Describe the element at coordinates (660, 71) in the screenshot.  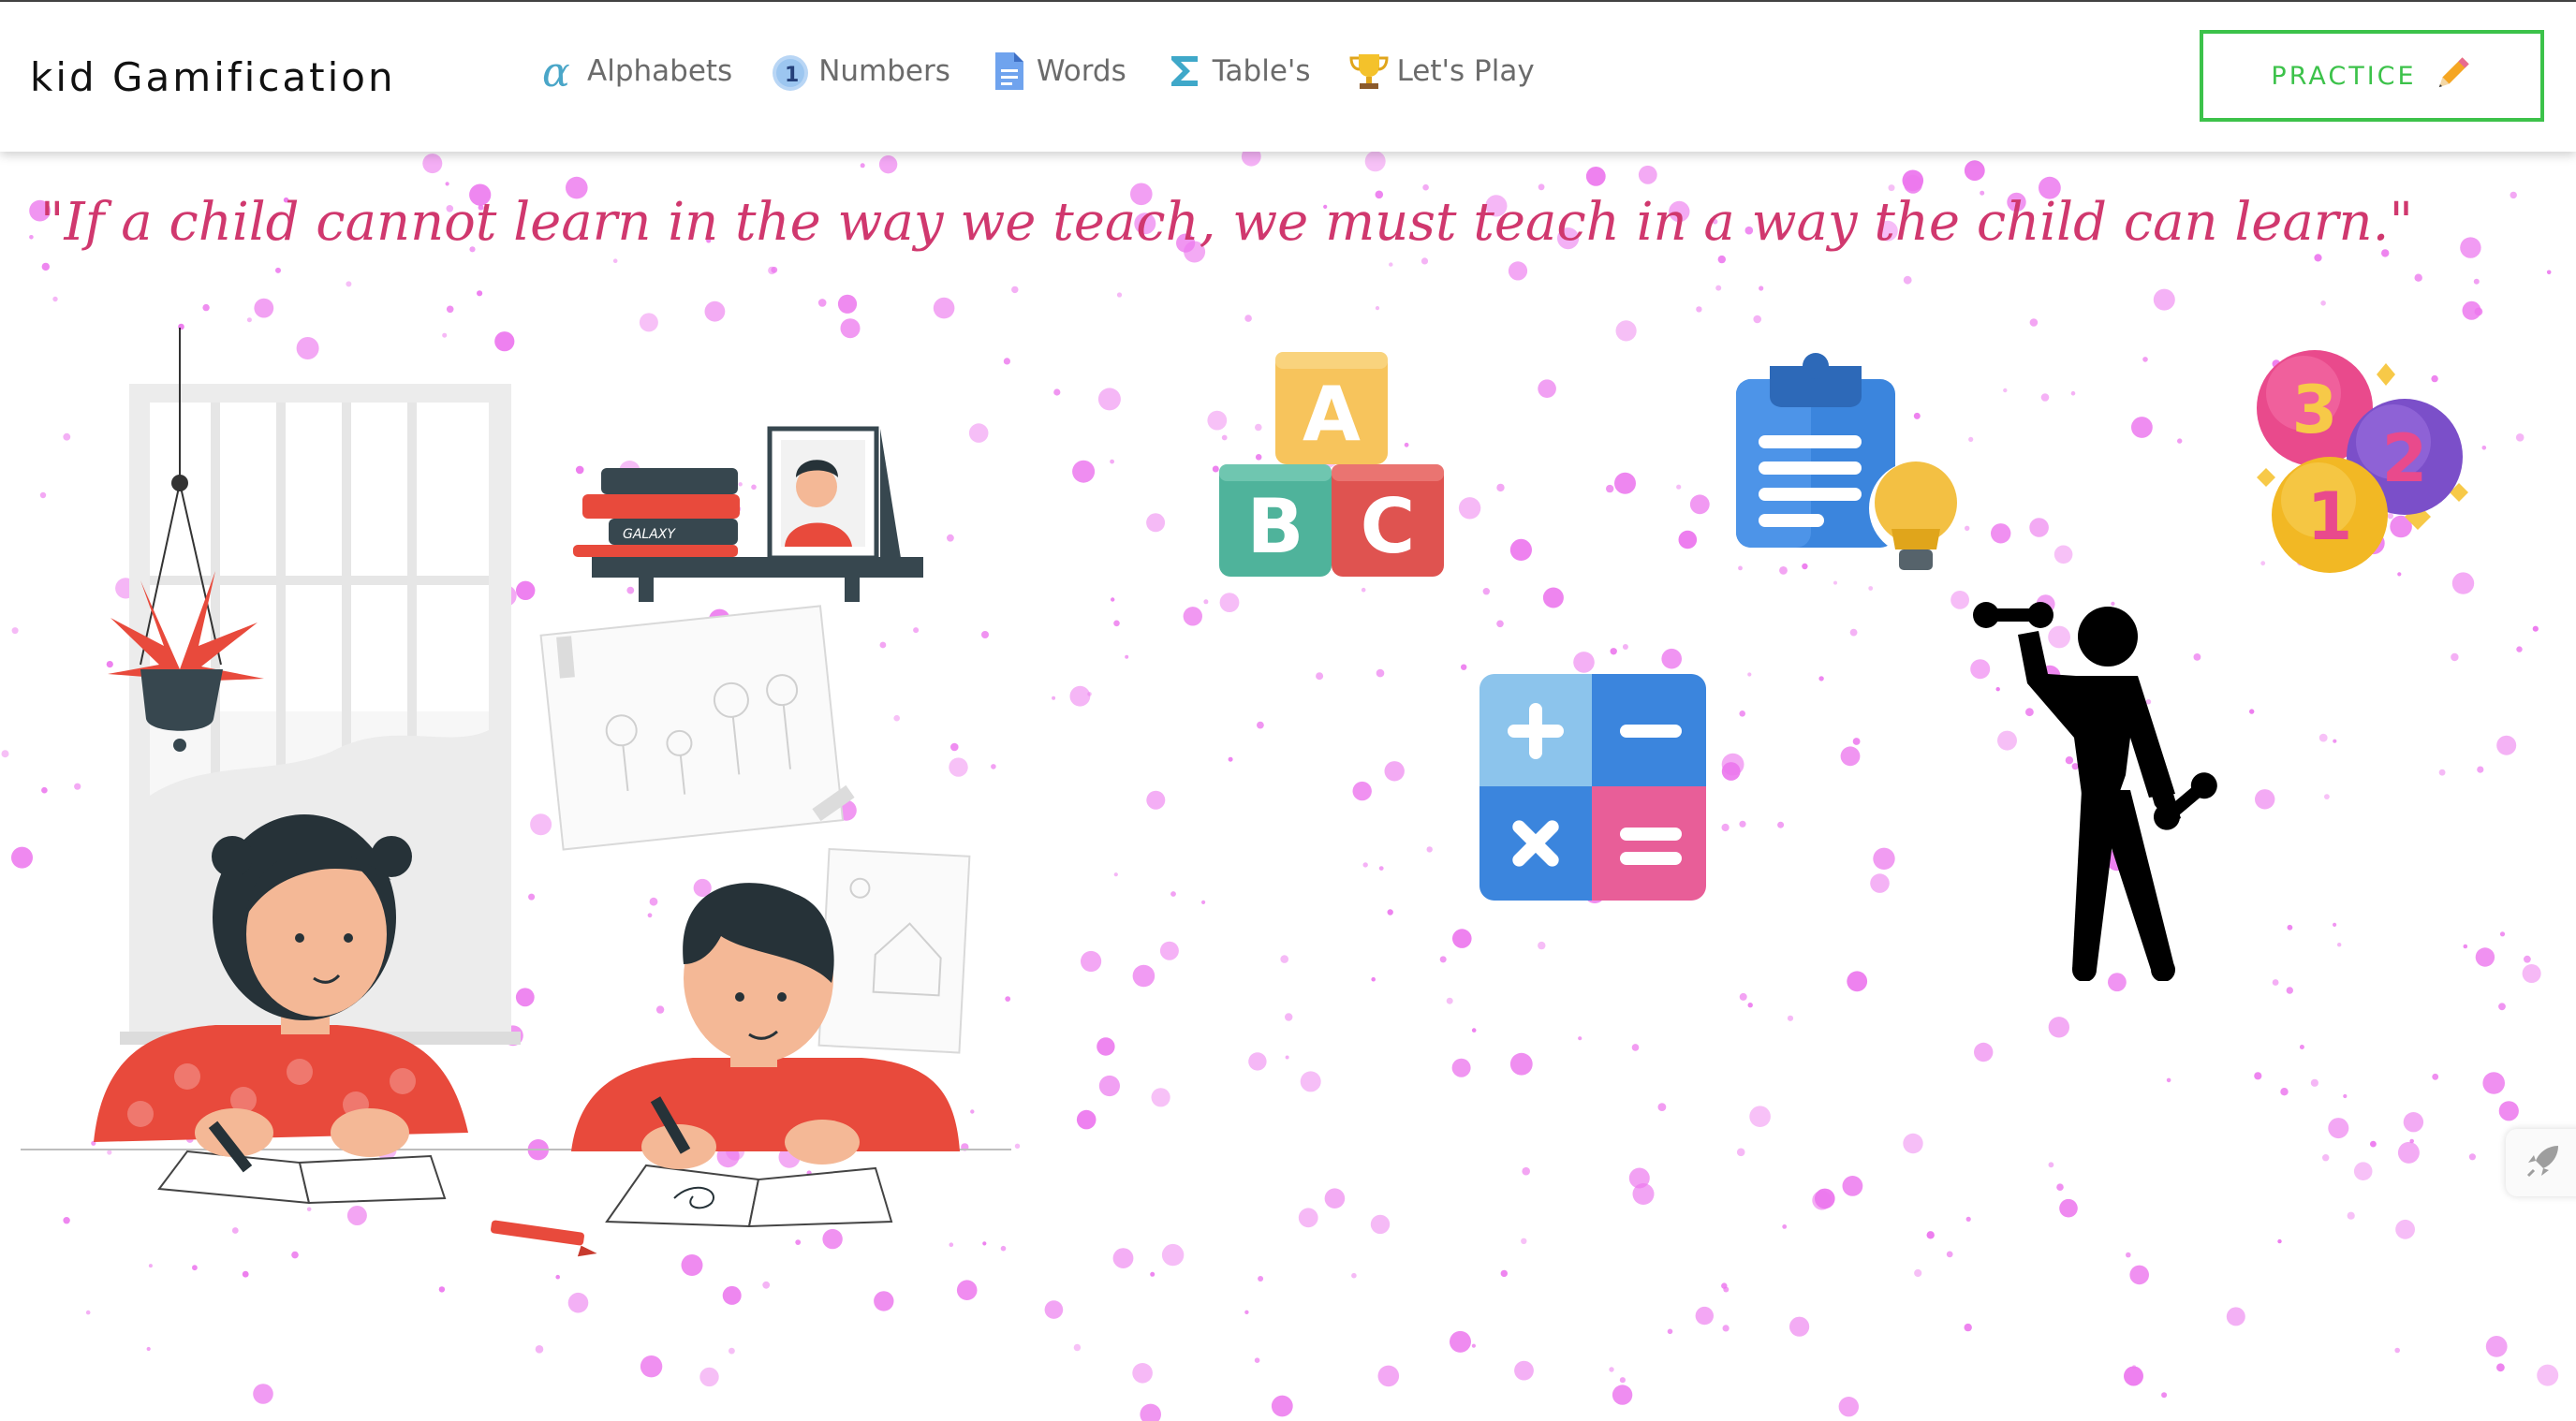
I see `nav-label-alphabets: Alphabets` at that location.